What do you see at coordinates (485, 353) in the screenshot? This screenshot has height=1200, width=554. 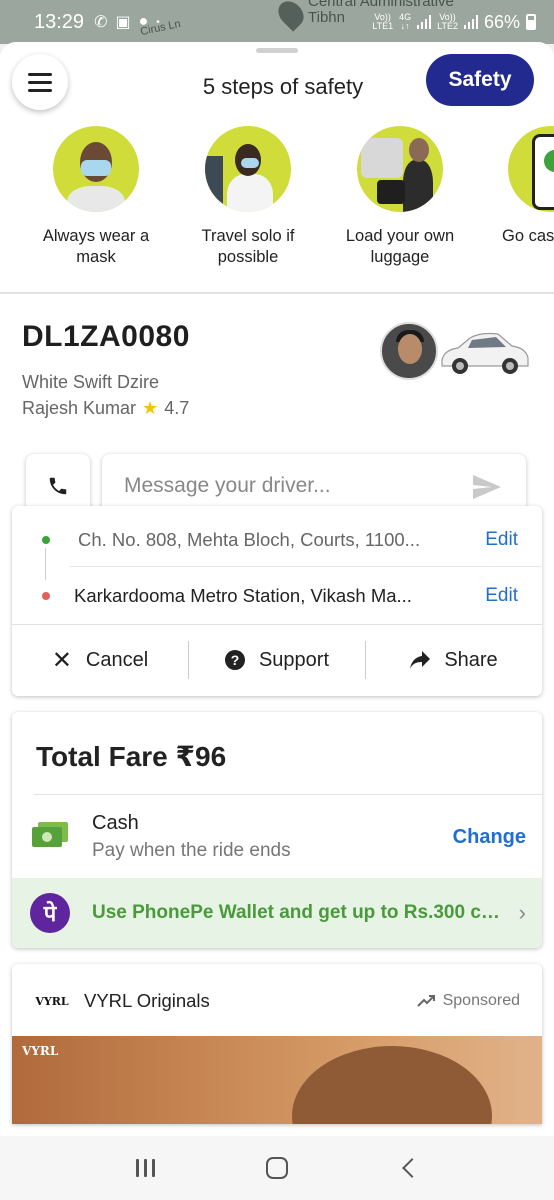 I see `car-image` at bounding box center [485, 353].